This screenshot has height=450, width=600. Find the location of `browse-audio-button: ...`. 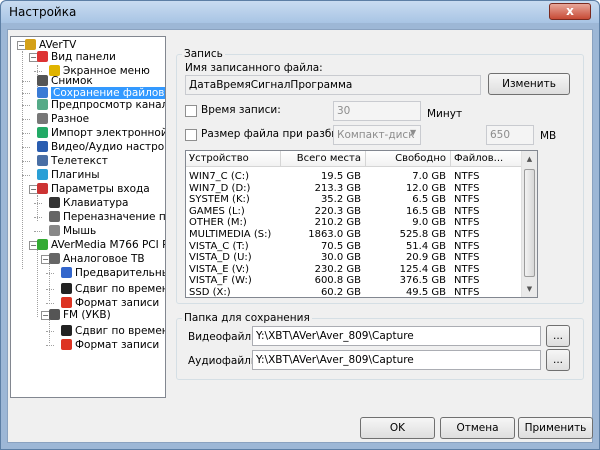

browse-audio-button: ... is located at coordinates (558, 360).